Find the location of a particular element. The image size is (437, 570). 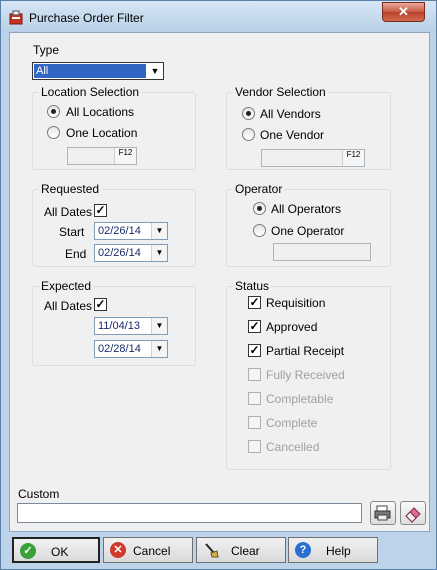

expected-start-date-picker: 11/04/13 ▼ is located at coordinates (131, 326).